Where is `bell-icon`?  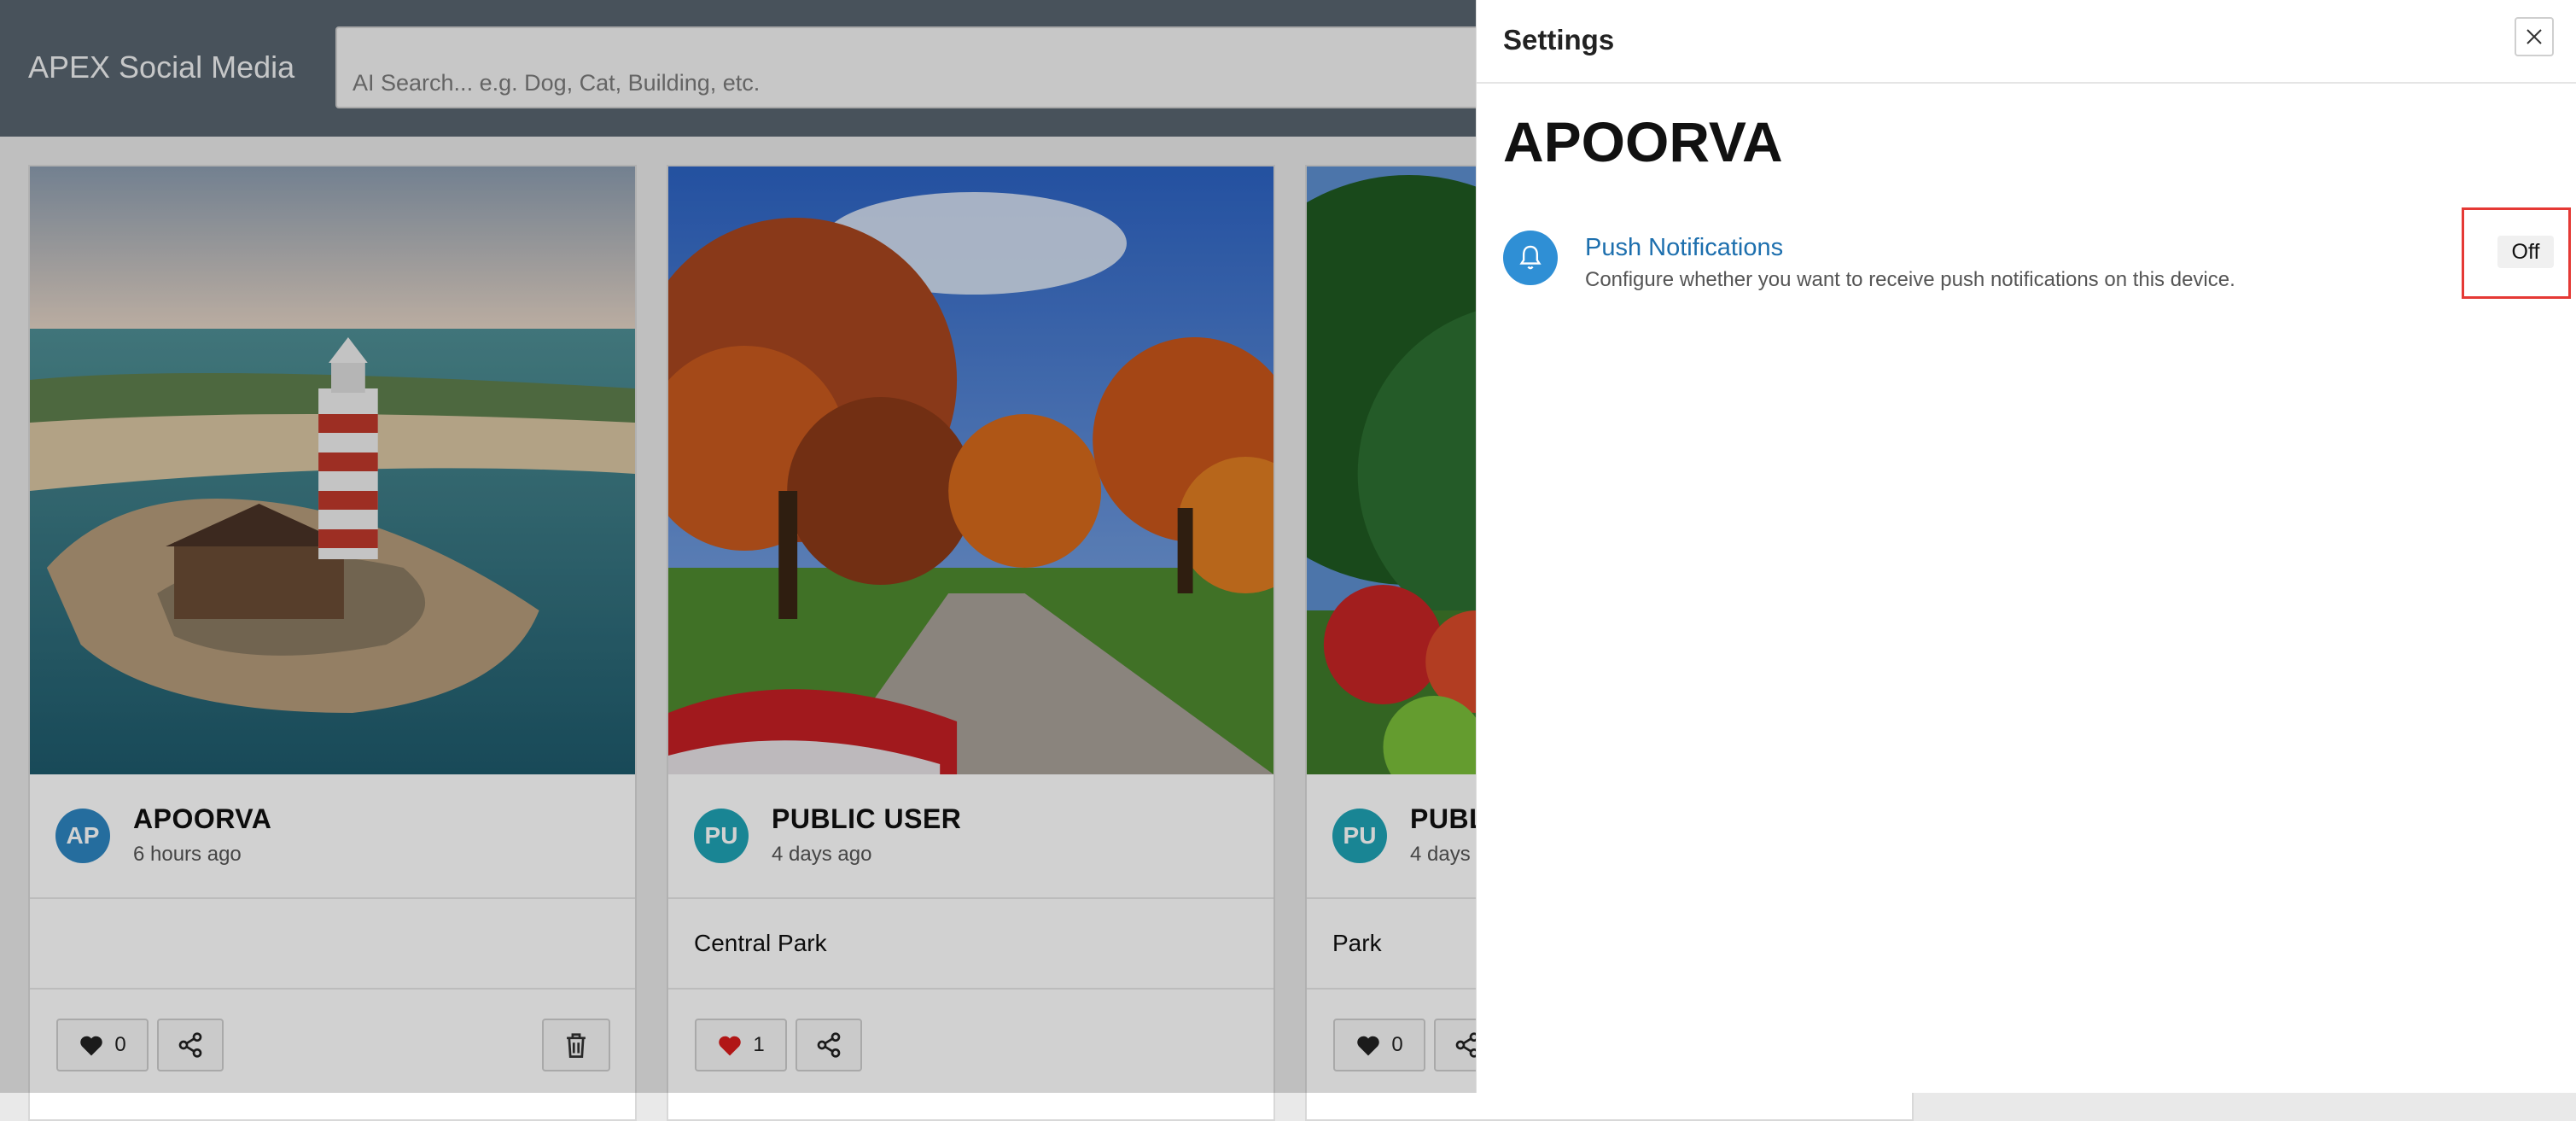
bell-icon is located at coordinates (1530, 258).